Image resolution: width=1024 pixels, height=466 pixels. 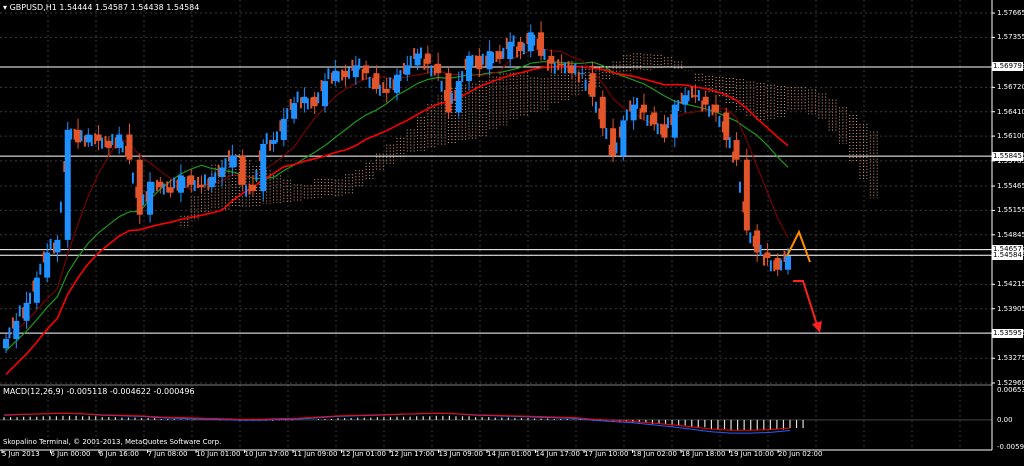 What do you see at coordinates (460, 454) in the screenshot?
I see `time-axis-label: 13 Jun 09:00` at bounding box center [460, 454].